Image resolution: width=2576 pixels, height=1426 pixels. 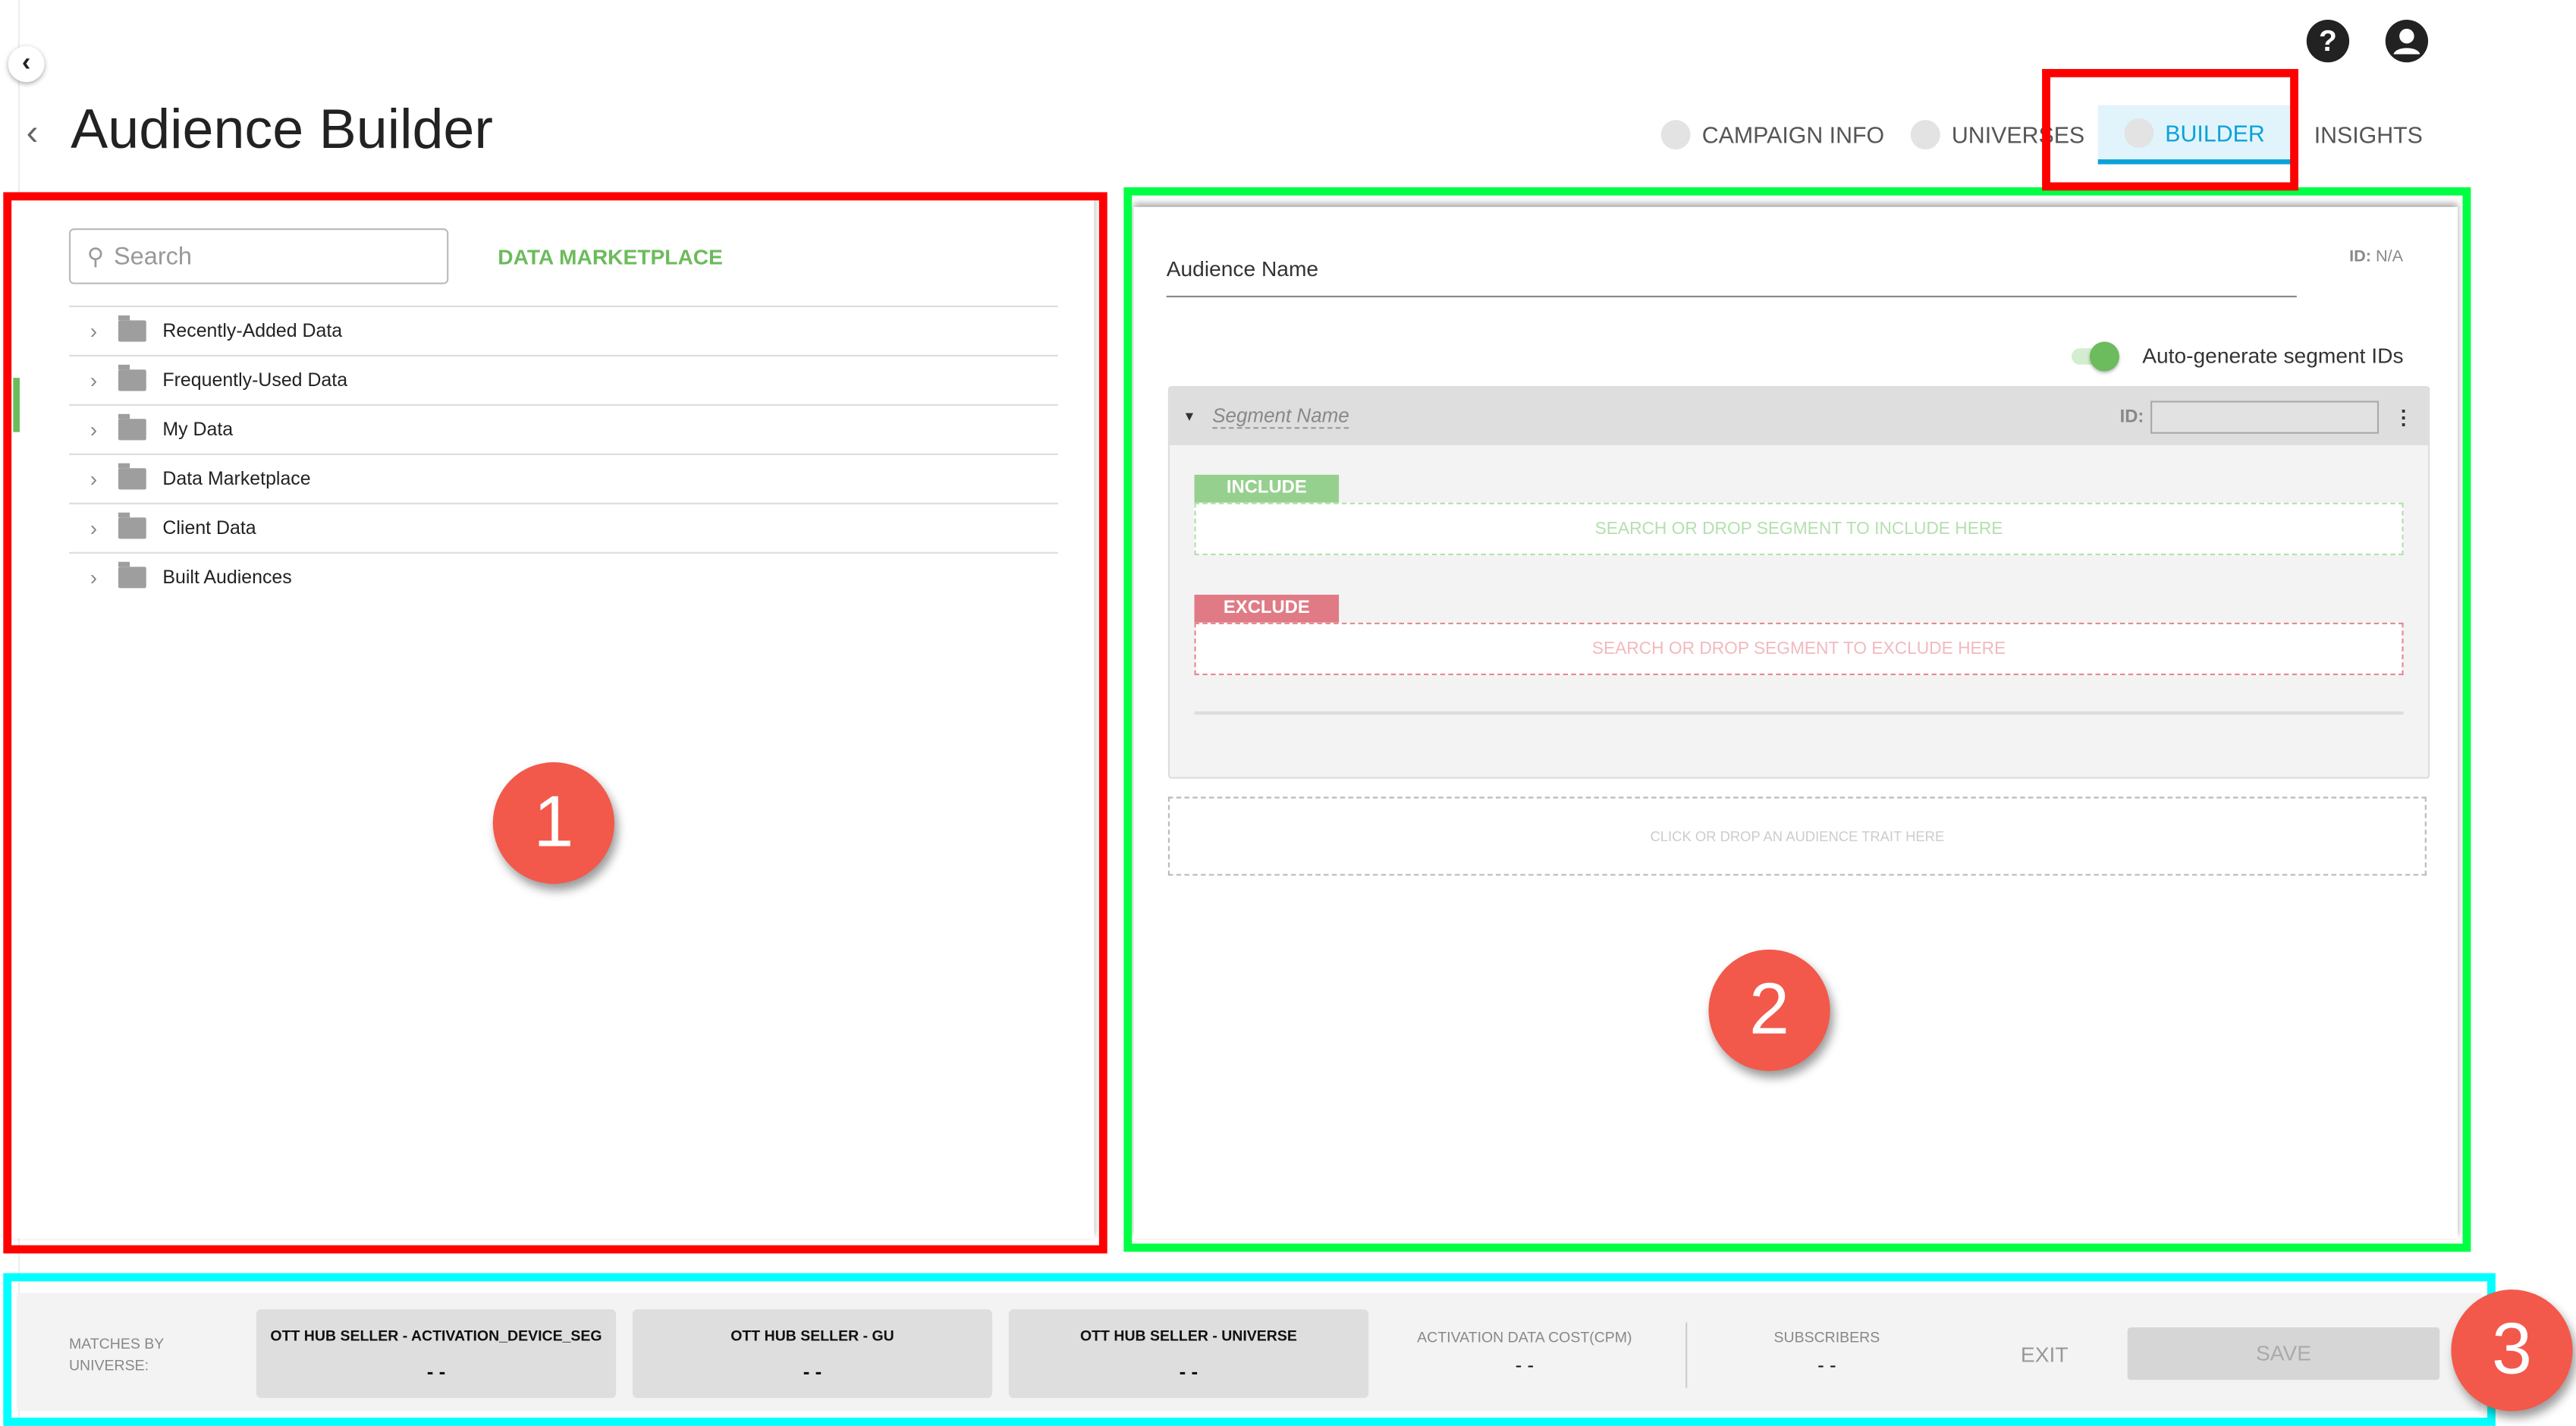 I want to click on tab-label: BUILDER, so click(x=2215, y=133).